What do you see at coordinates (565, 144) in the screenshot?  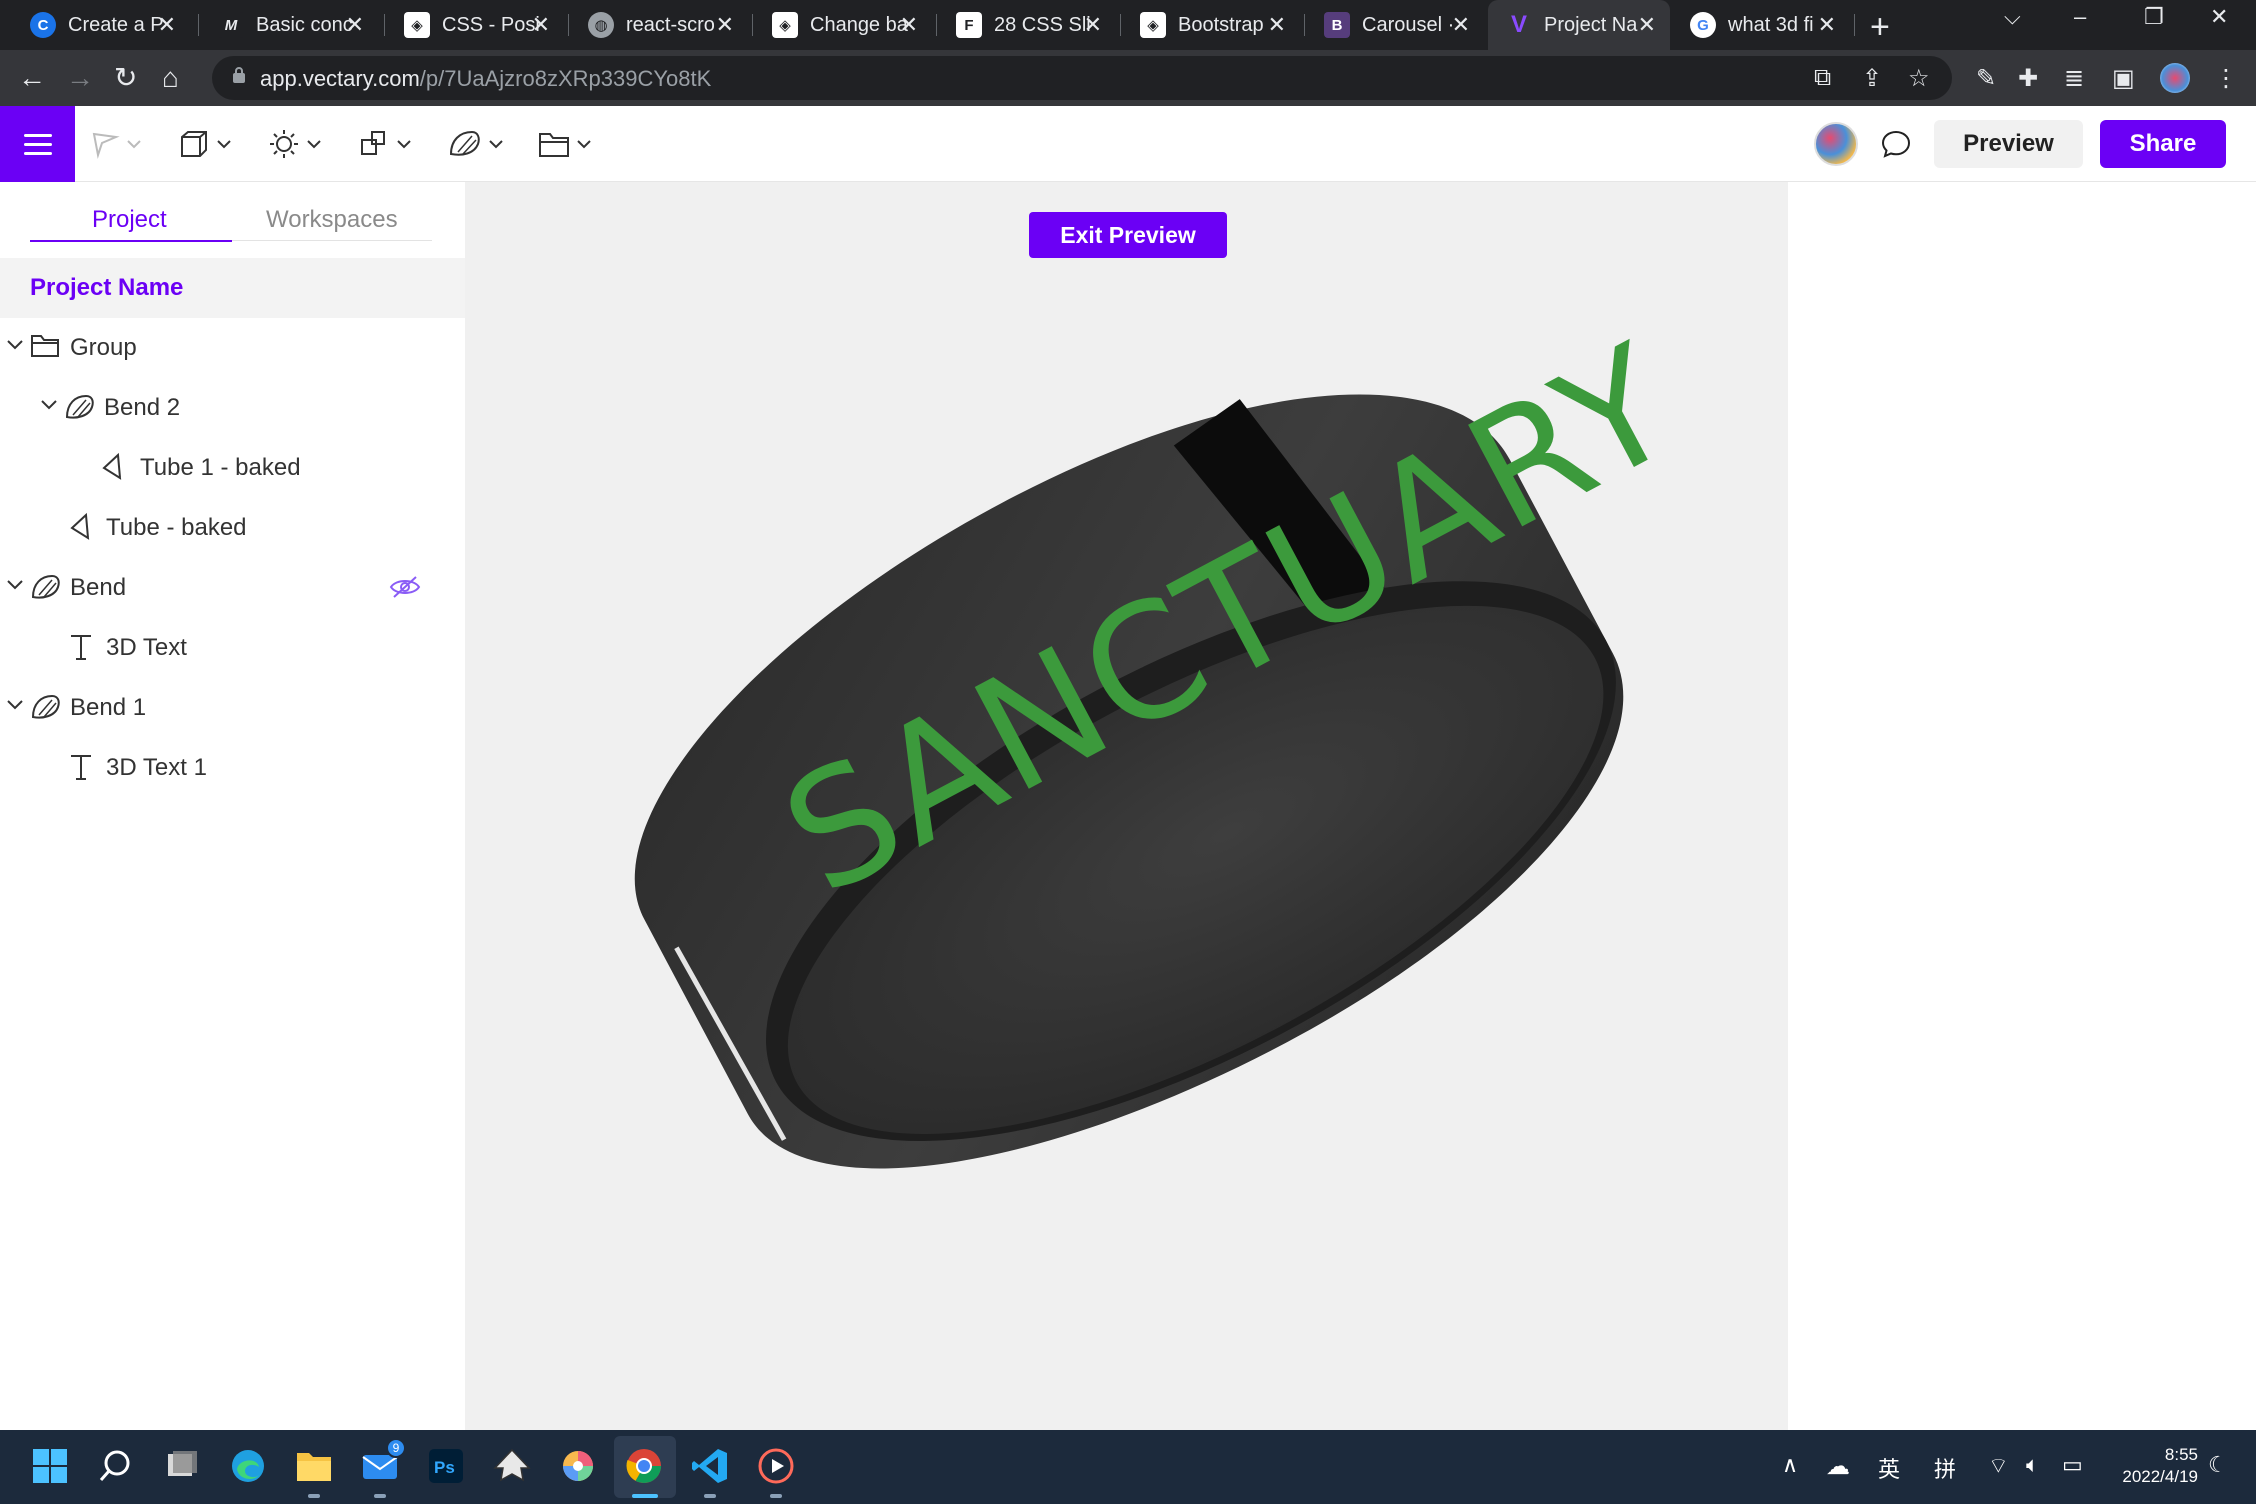 I see `group-tool` at bounding box center [565, 144].